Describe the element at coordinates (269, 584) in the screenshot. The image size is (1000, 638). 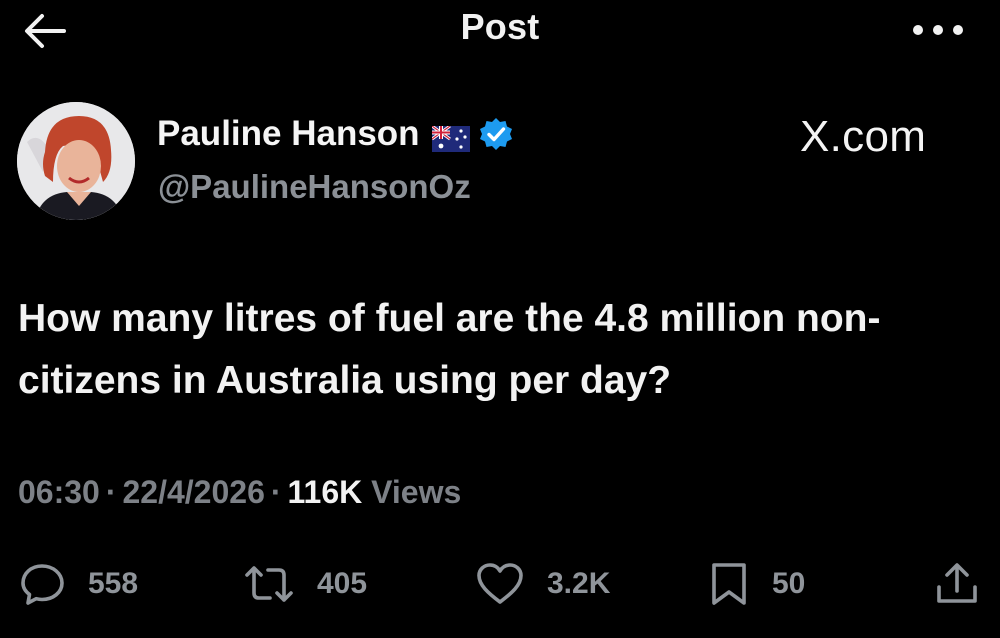
I see `repost-icon` at that location.